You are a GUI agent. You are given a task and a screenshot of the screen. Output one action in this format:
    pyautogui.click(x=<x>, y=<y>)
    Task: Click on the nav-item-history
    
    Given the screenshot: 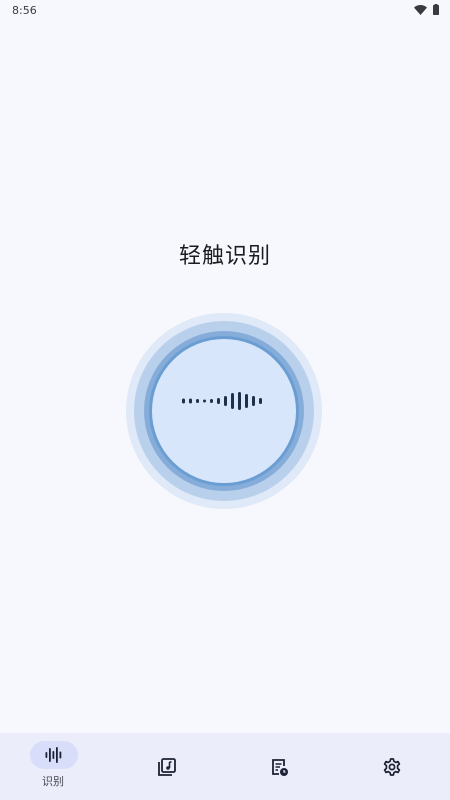 What is the action you would take?
    pyautogui.click(x=281, y=766)
    